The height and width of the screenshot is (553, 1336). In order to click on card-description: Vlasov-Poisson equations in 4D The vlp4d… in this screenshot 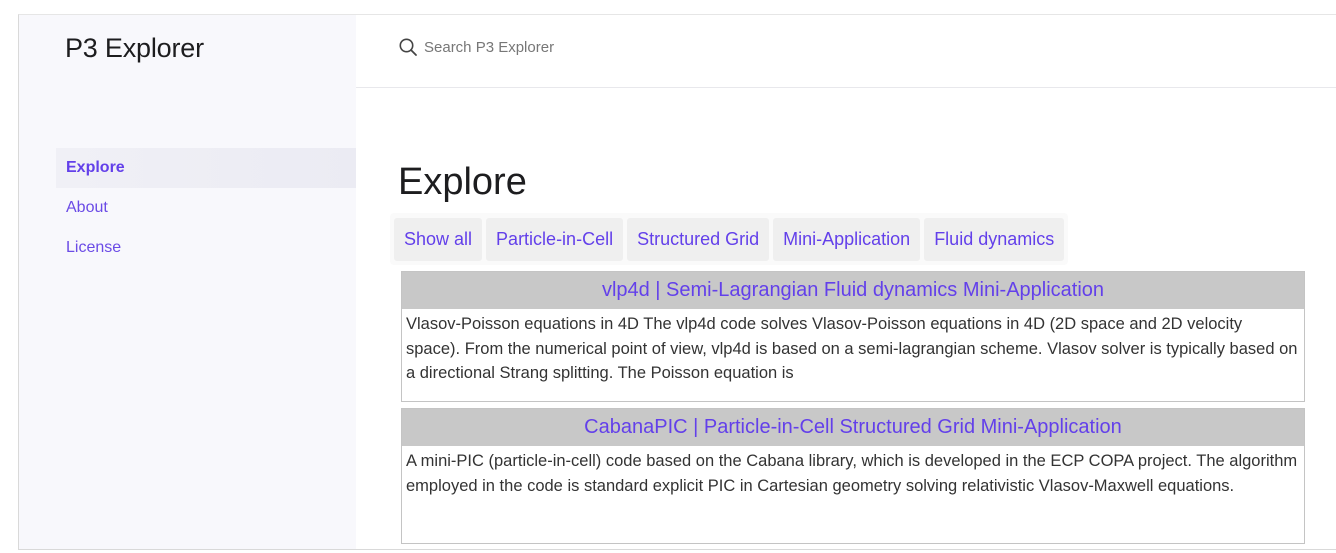, I will do `click(852, 348)`.